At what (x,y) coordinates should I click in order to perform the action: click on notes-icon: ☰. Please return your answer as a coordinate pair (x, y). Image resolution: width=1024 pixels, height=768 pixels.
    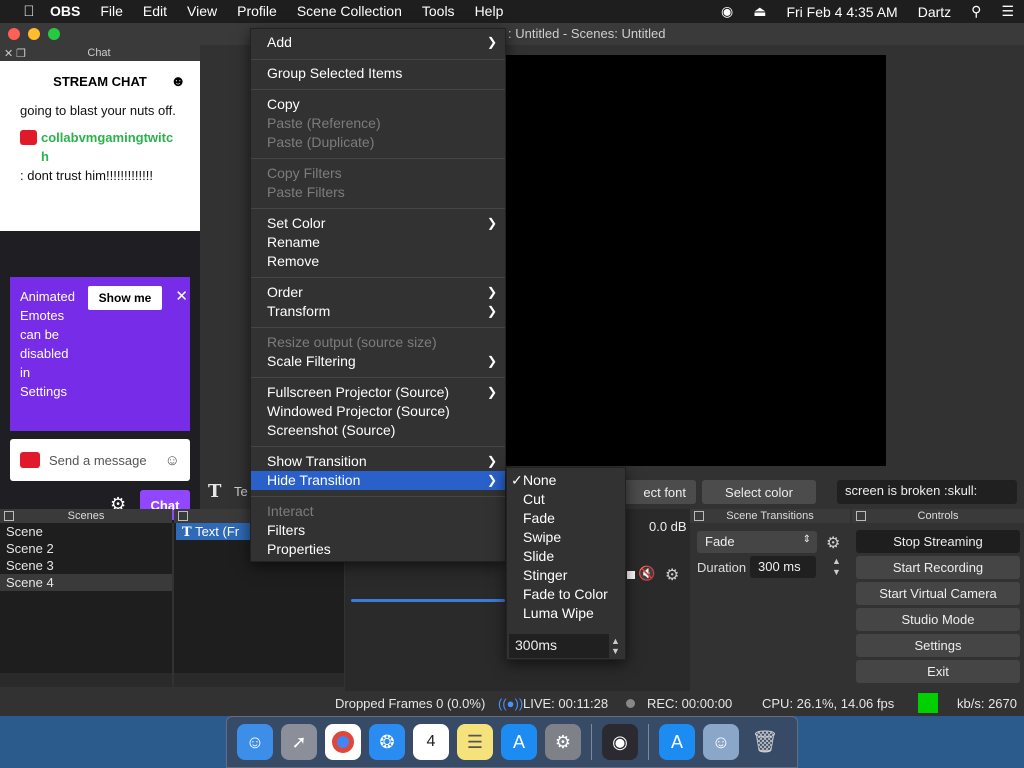
    Looking at the image, I should click on (475, 742).